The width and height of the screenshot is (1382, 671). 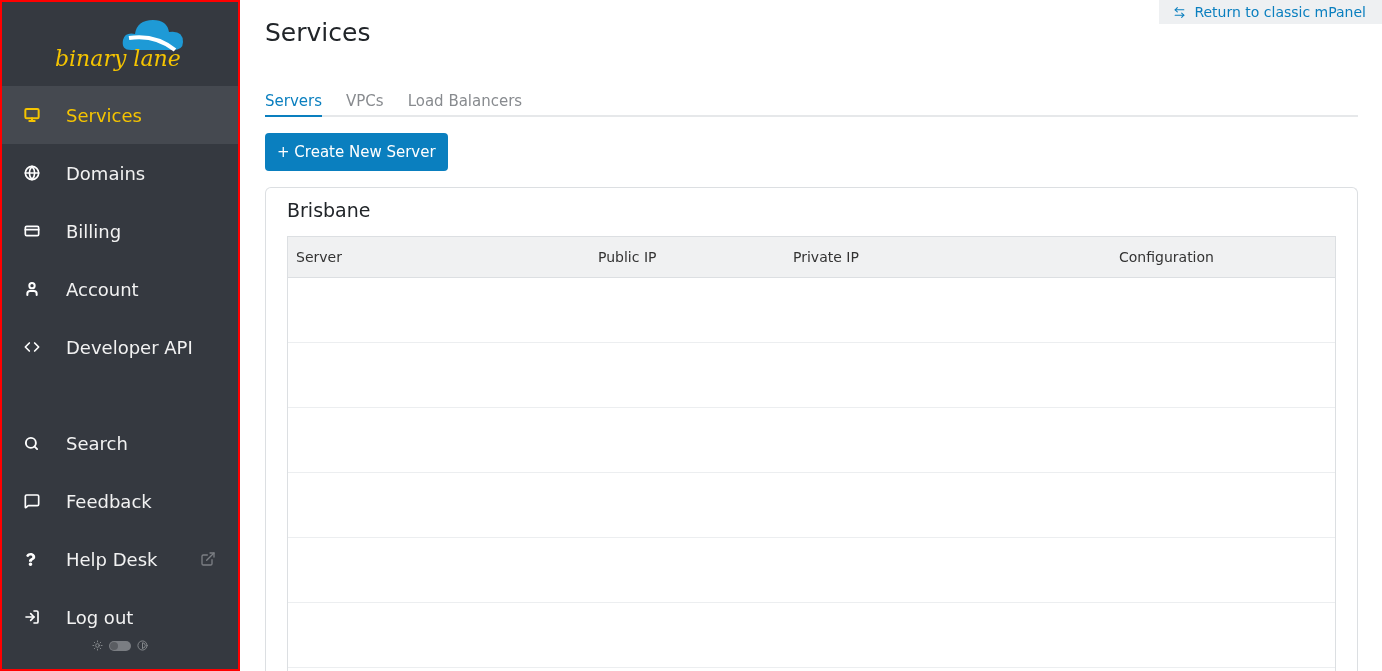 What do you see at coordinates (120, 289) in the screenshot?
I see `nav-item: Account` at bounding box center [120, 289].